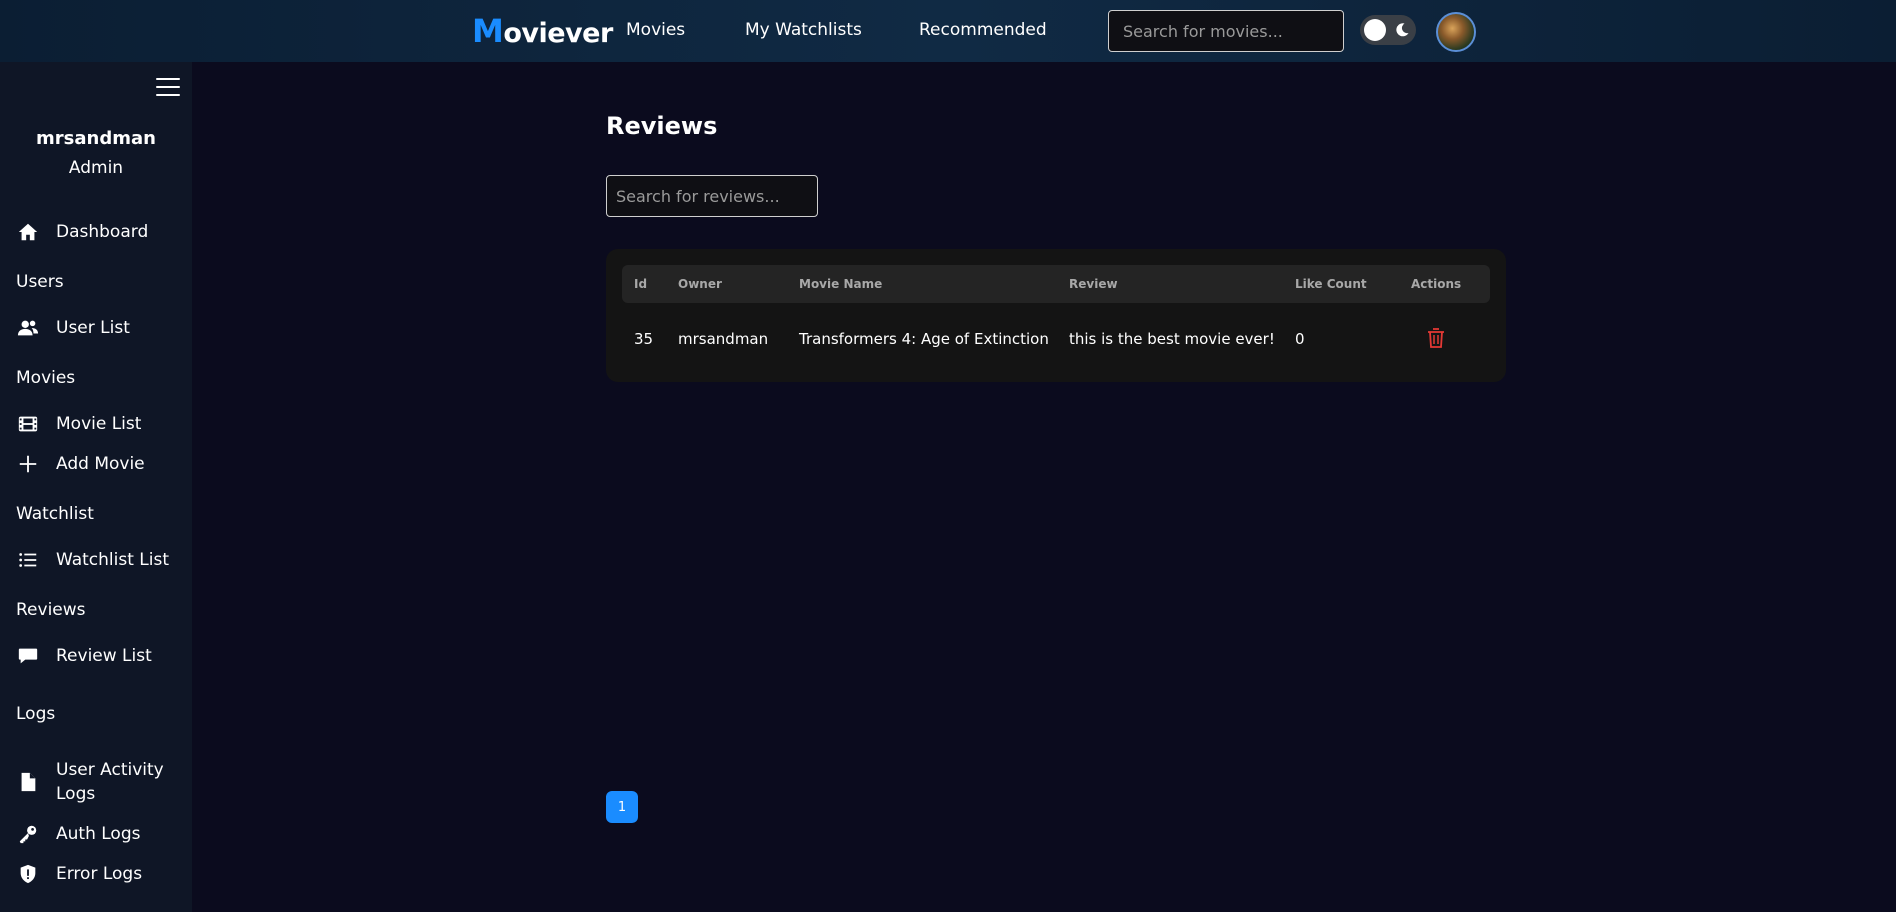 The image size is (1896, 912). What do you see at coordinates (100, 464) in the screenshot?
I see `sidebar-item-label: Add Movie` at bounding box center [100, 464].